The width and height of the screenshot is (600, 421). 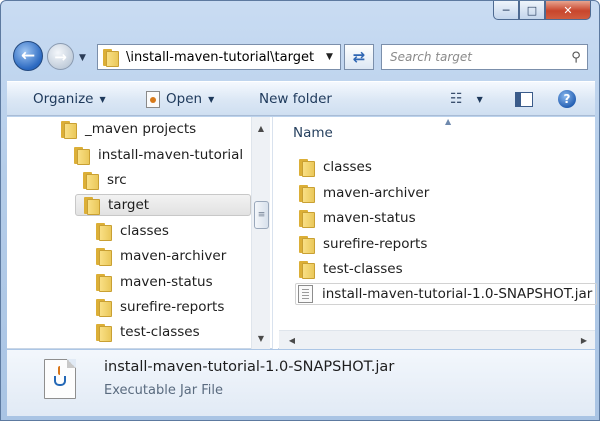 I want to click on command-bar: Organize ▼ Open ▼ New folder ☷ ▼ ?, so click(x=301, y=98).